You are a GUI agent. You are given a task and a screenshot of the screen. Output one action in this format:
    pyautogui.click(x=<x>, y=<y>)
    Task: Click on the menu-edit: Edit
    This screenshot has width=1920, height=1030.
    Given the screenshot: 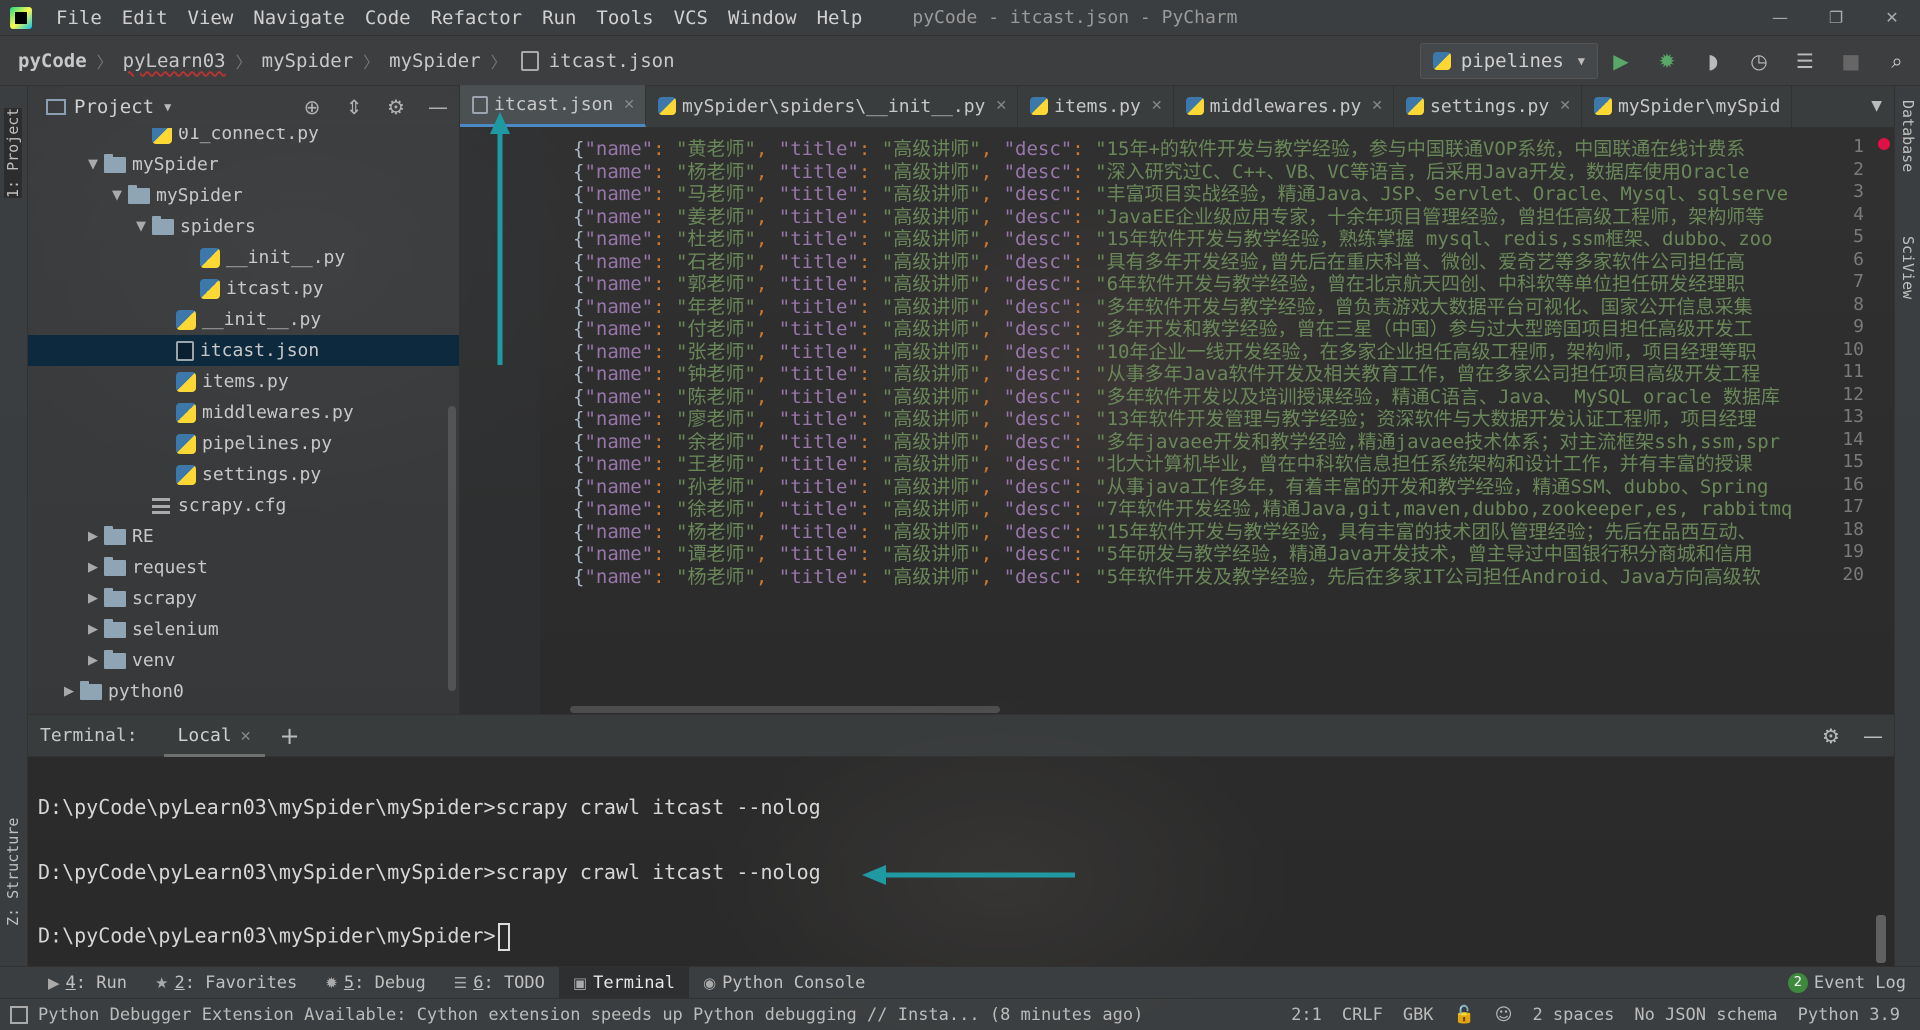 What is the action you would take?
    pyautogui.click(x=145, y=18)
    